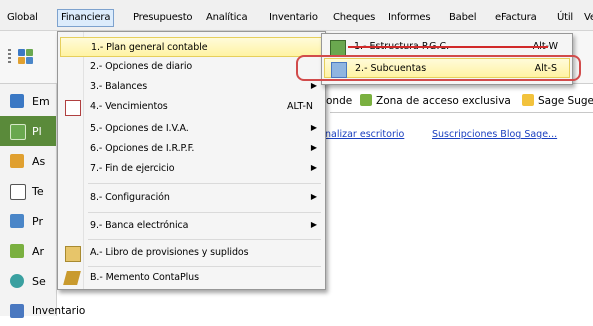  I want to click on structure-icon, so click(338, 48).